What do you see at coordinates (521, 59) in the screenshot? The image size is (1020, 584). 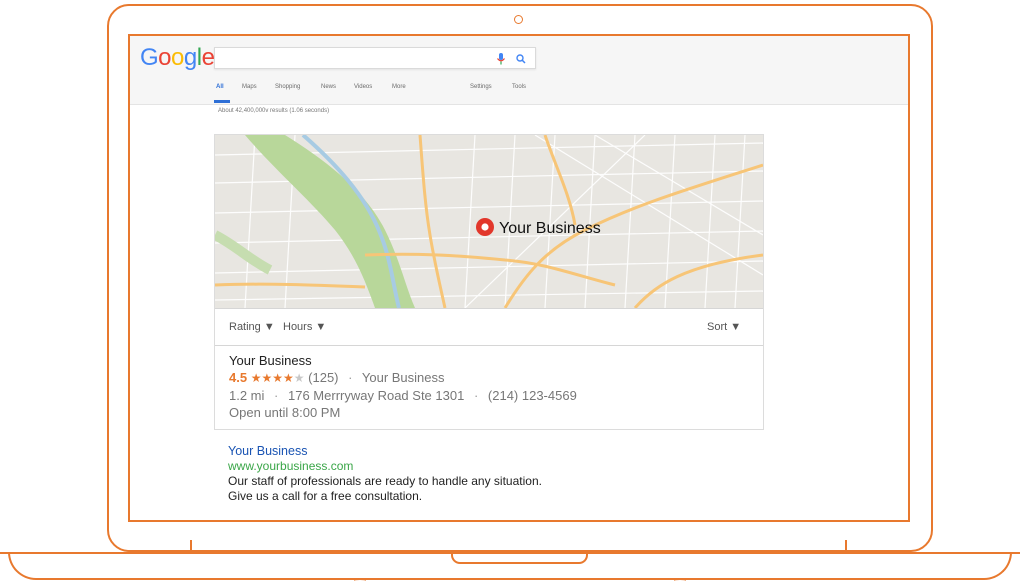 I see `magnifier-icon` at bounding box center [521, 59].